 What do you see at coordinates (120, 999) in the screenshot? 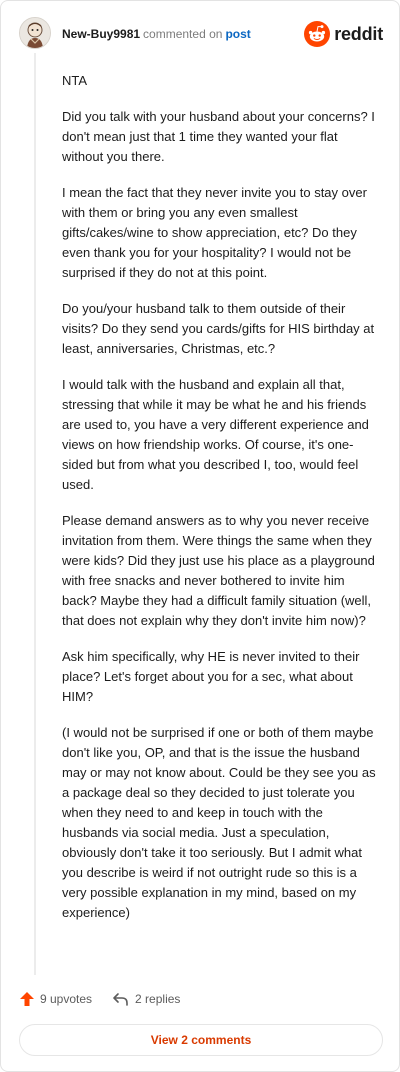
I see `reply-arrow-icon` at bounding box center [120, 999].